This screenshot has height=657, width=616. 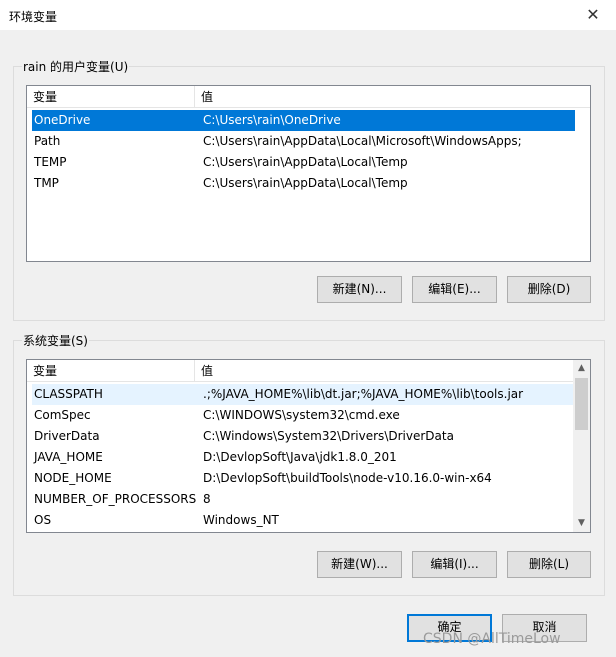 What do you see at coordinates (73, 478) in the screenshot?
I see `variable-name: NODE_HOME` at bounding box center [73, 478].